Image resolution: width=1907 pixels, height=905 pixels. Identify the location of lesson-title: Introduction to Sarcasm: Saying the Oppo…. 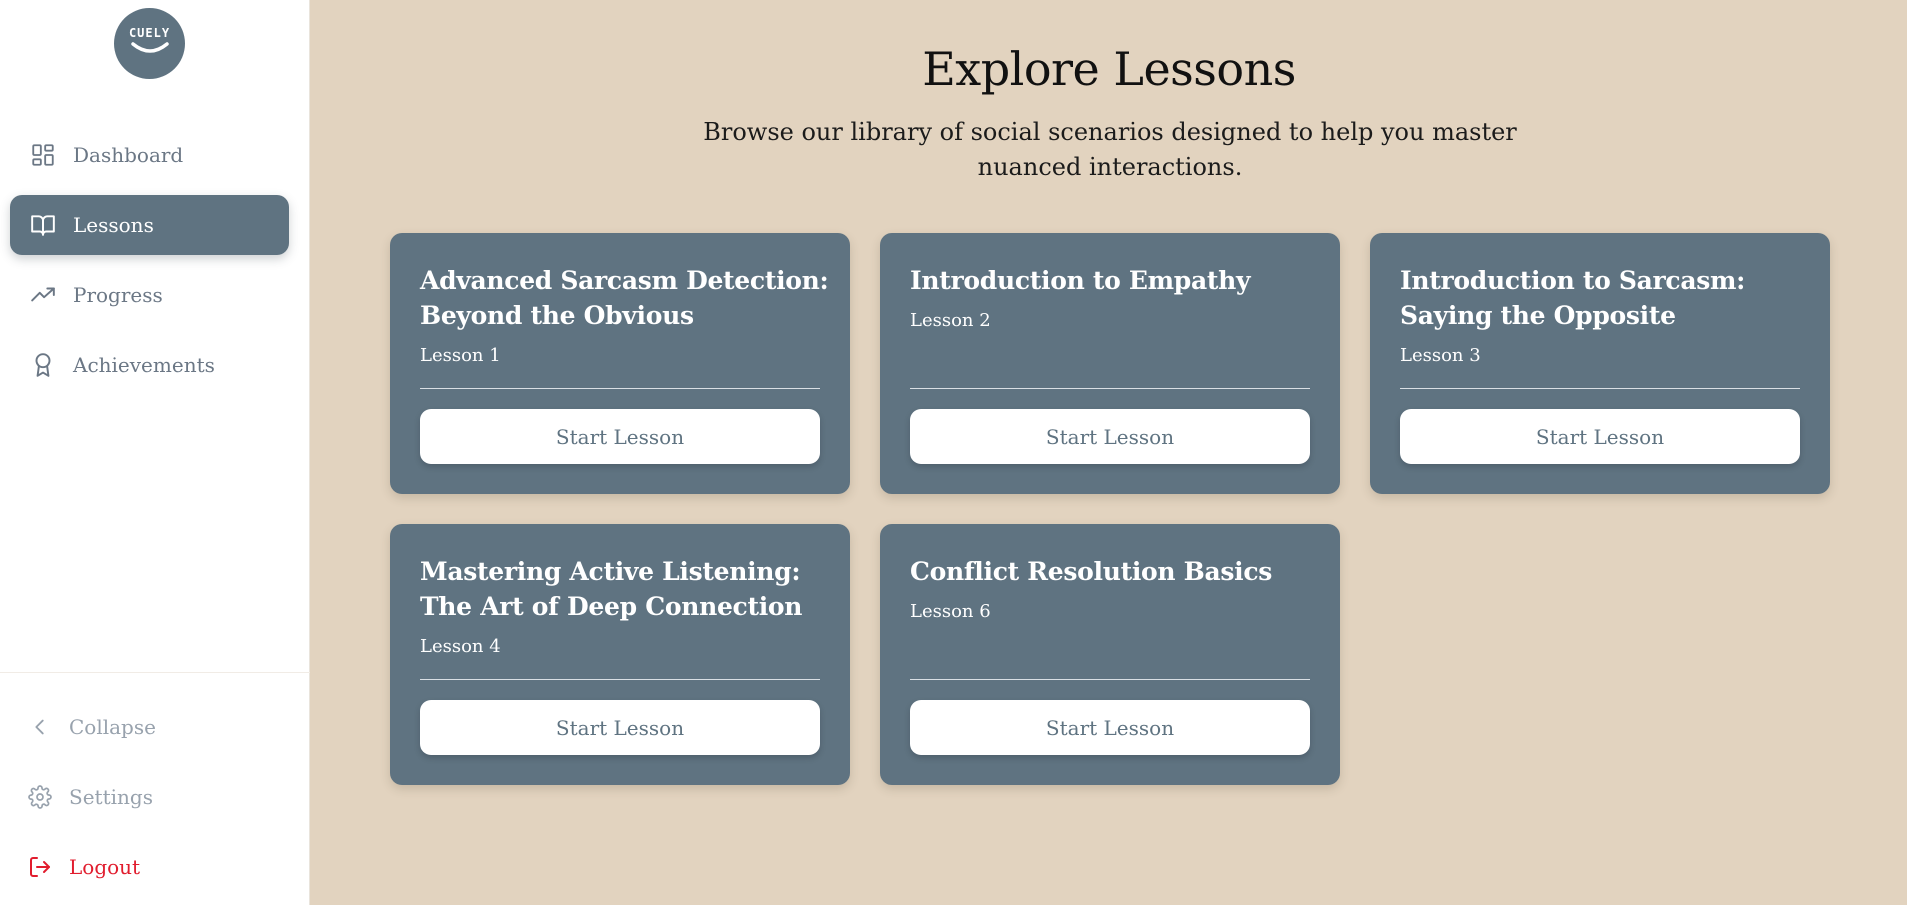
(1573, 298).